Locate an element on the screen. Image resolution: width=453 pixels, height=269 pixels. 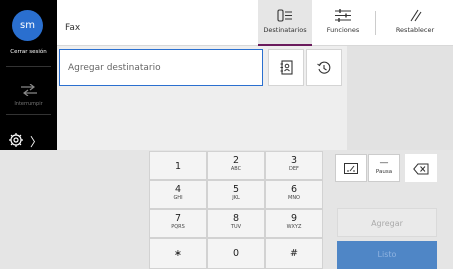
code-entry-button is located at coordinates (351, 168).